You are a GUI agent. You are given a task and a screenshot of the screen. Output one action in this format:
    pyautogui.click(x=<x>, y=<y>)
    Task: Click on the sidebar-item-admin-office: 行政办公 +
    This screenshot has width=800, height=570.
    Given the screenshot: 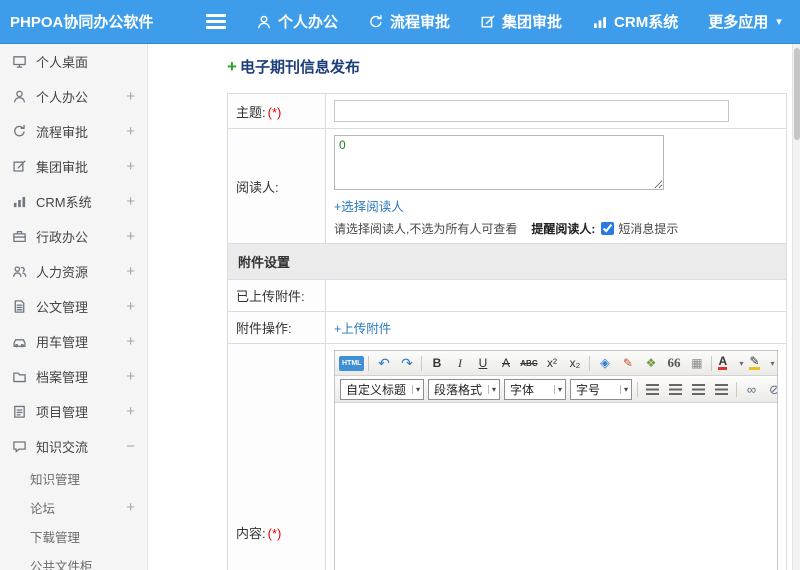 What is the action you would take?
    pyautogui.click(x=73, y=236)
    